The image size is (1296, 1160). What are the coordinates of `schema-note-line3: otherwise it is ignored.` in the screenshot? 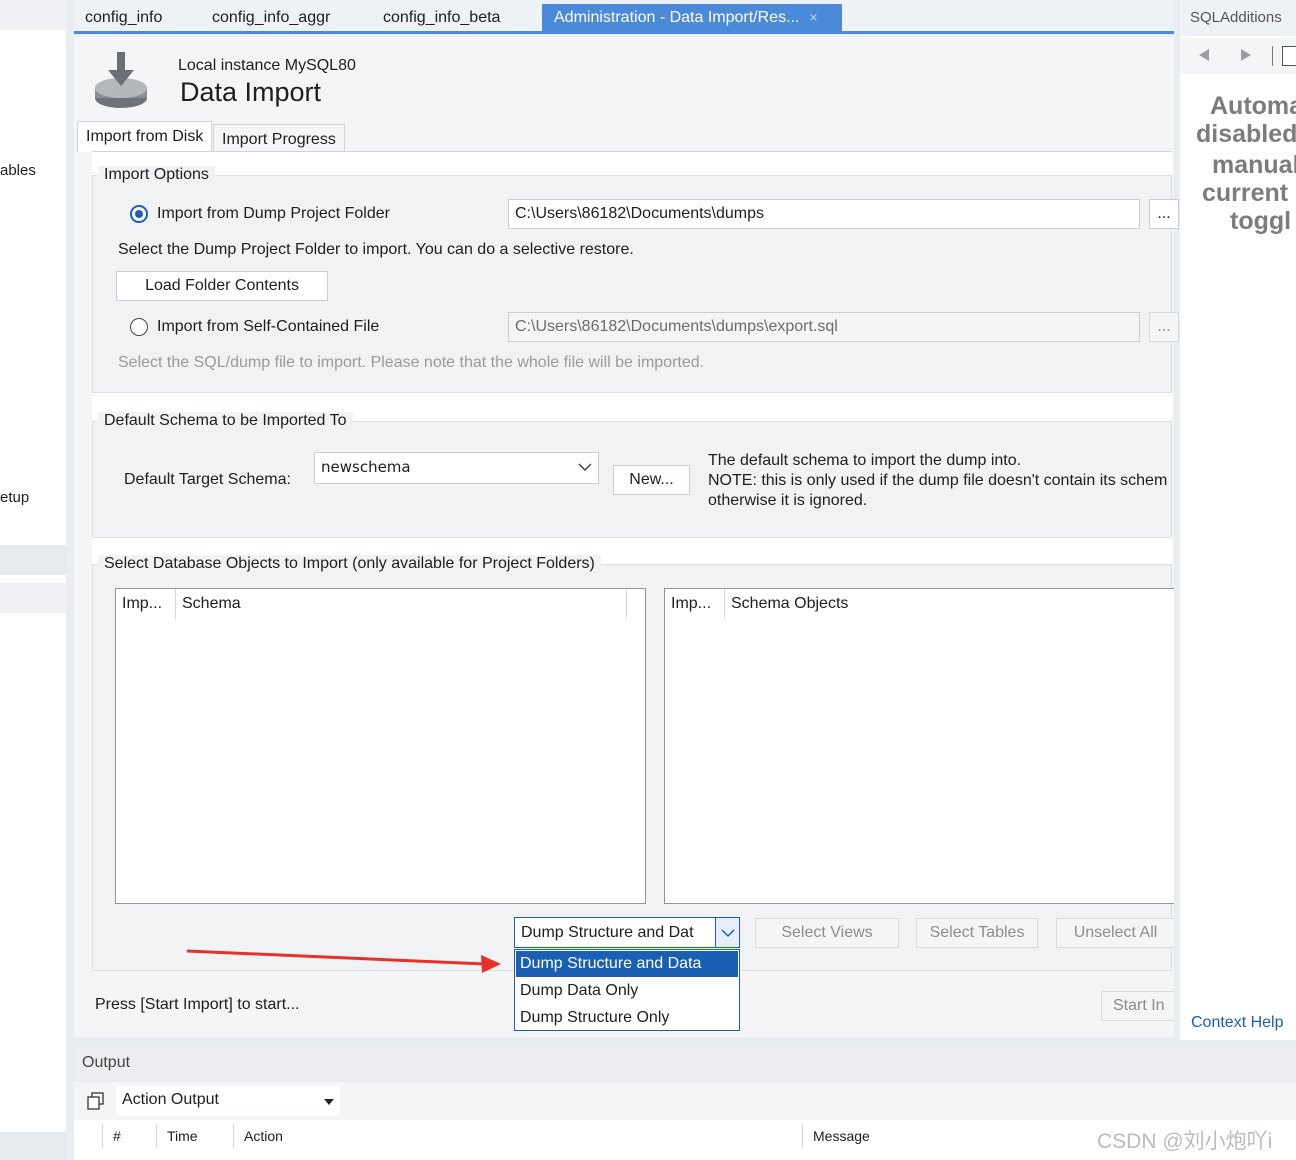 It's located at (788, 500).